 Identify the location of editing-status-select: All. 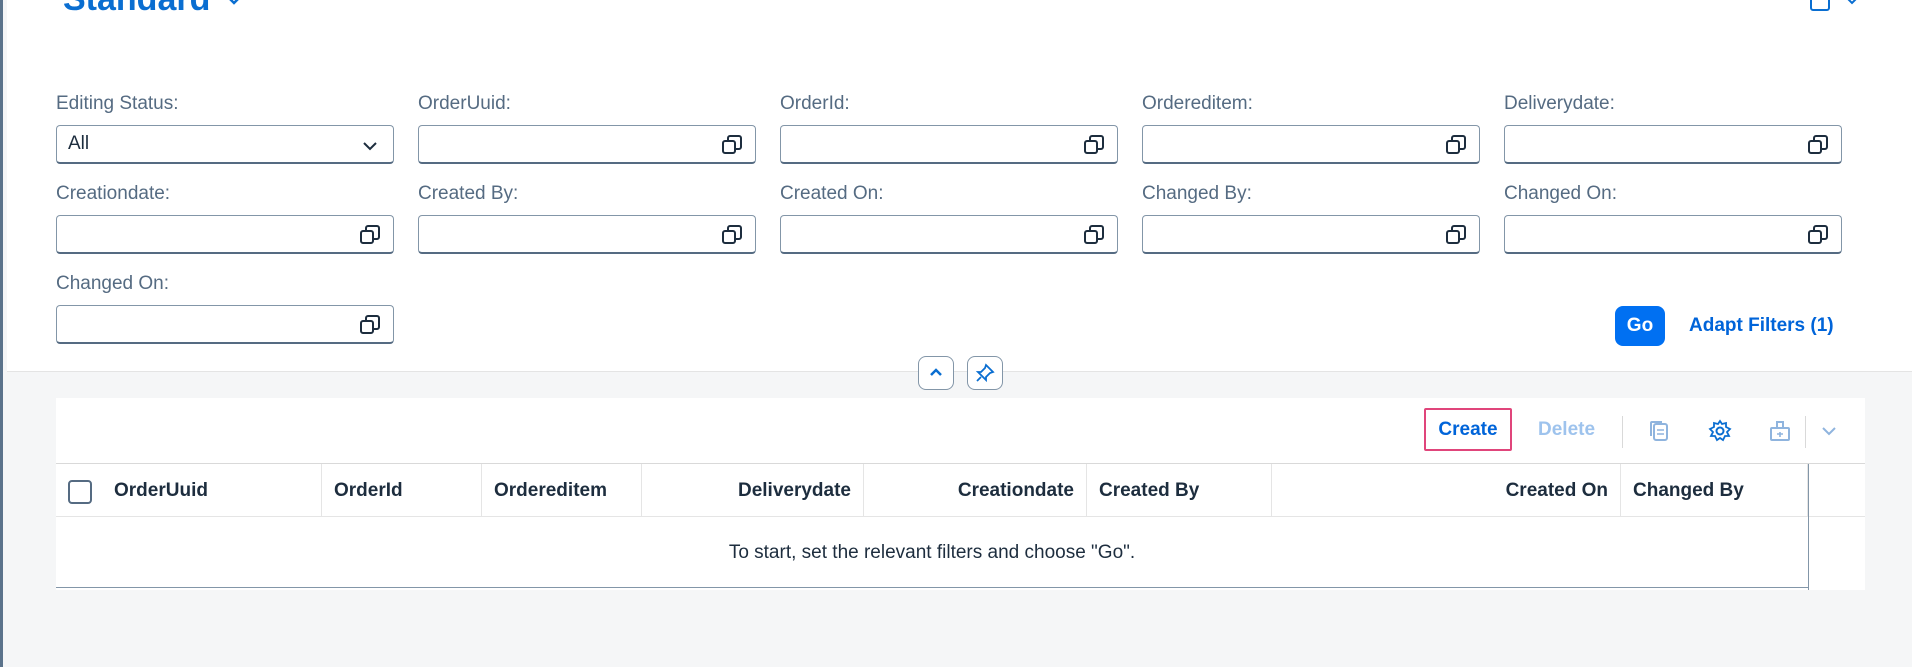
(225, 144).